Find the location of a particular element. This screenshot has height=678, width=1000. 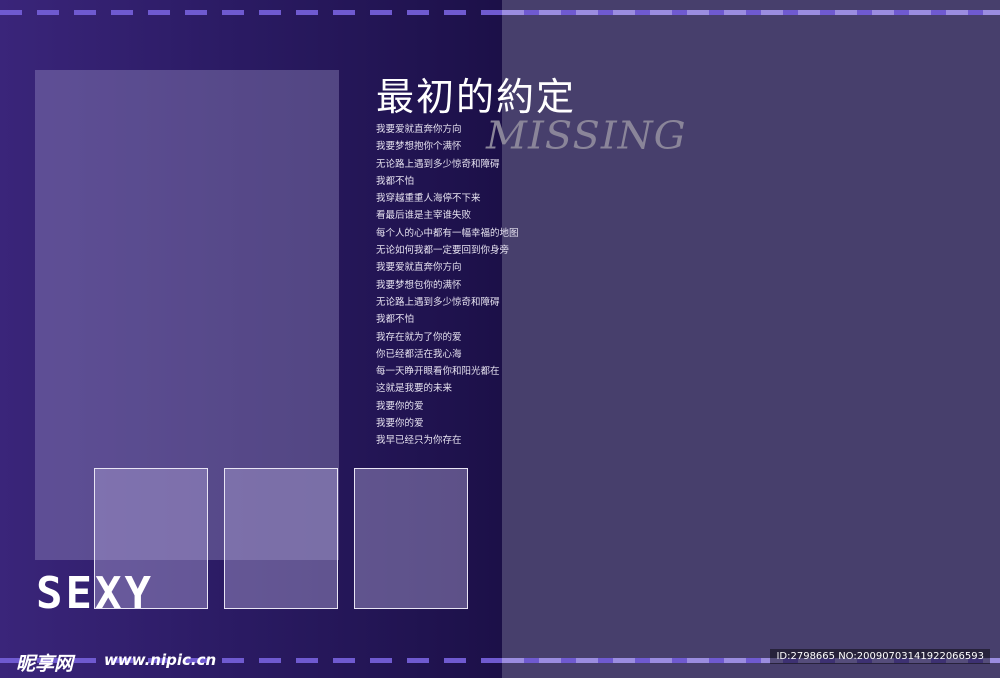

watermark-logo: 昵享网 is located at coordinates (45, 664).